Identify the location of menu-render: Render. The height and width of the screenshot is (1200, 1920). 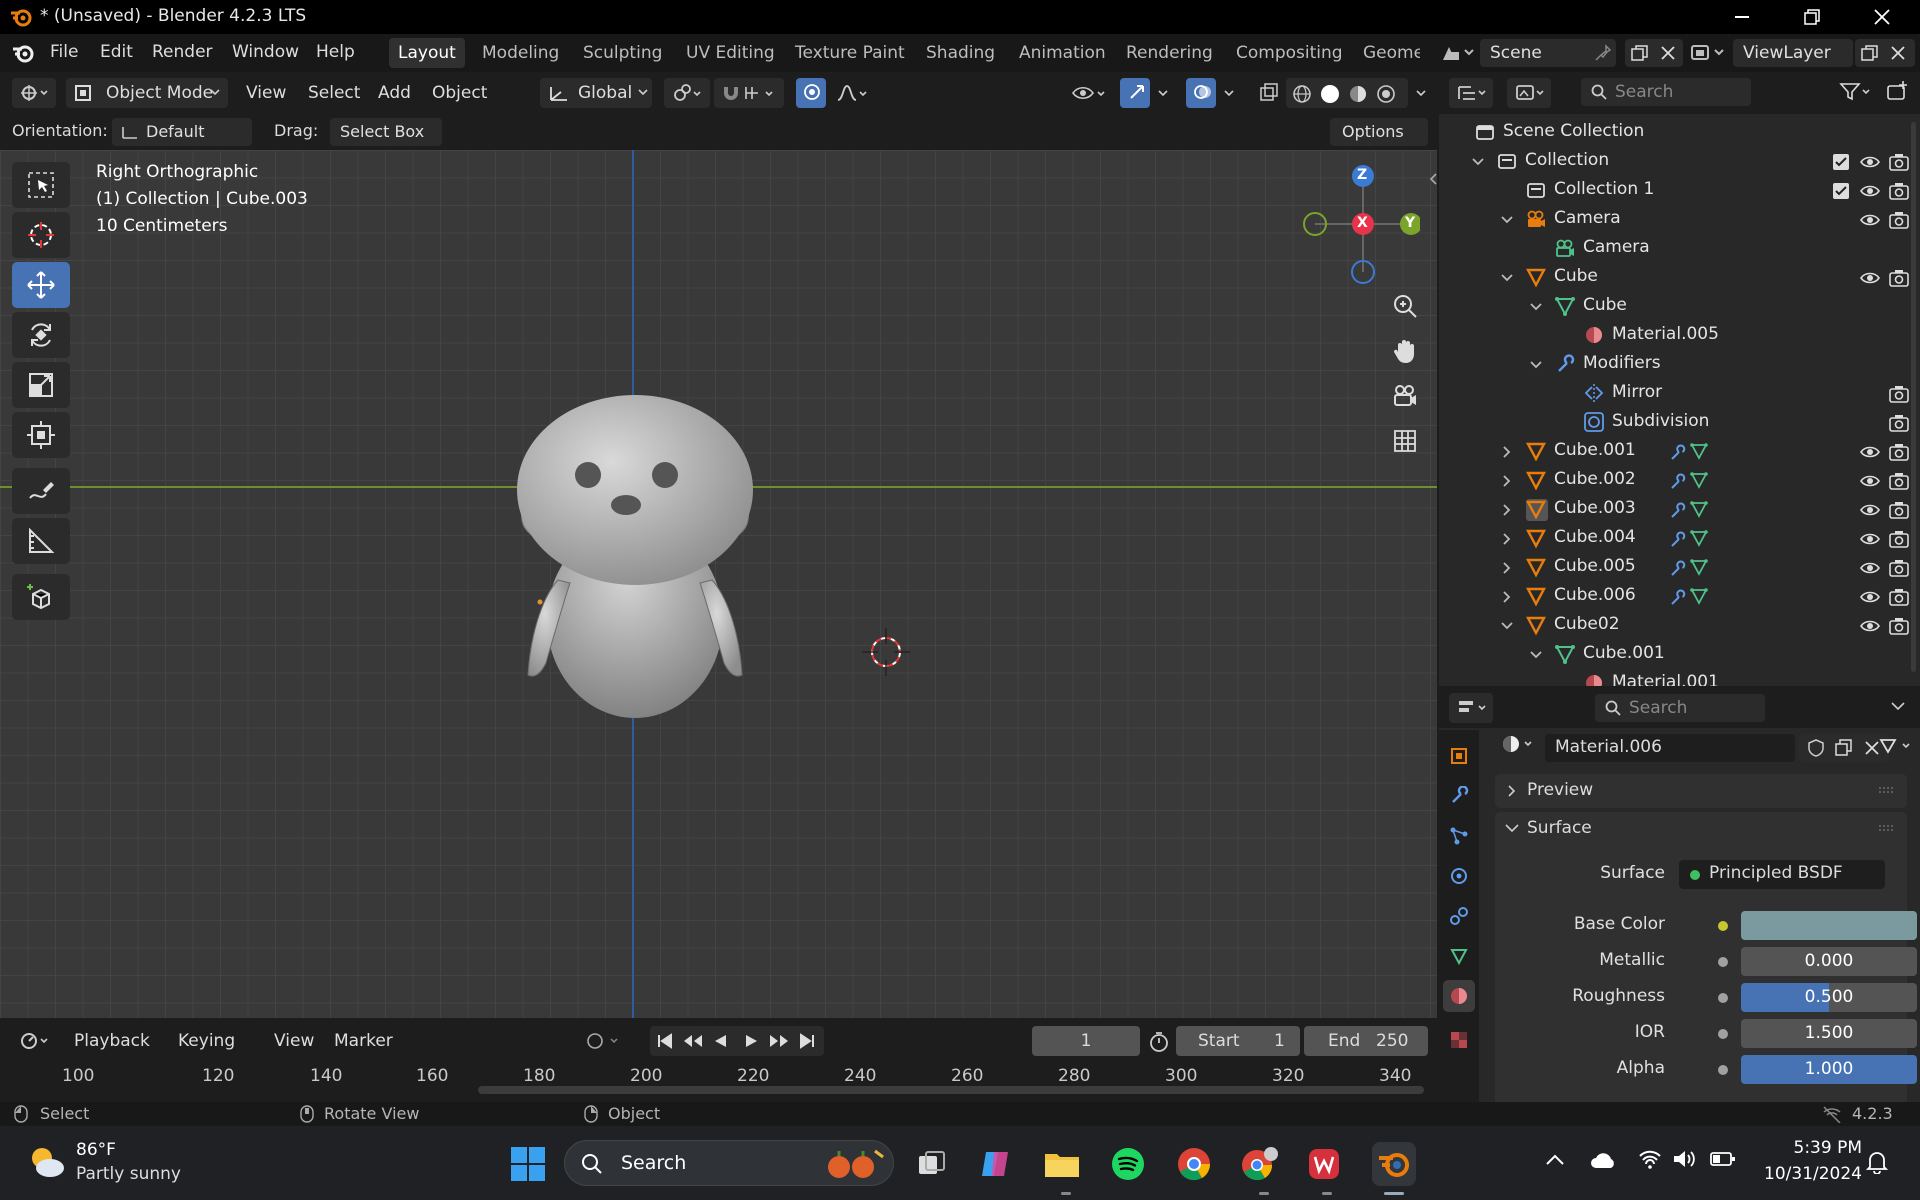
(182, 52).